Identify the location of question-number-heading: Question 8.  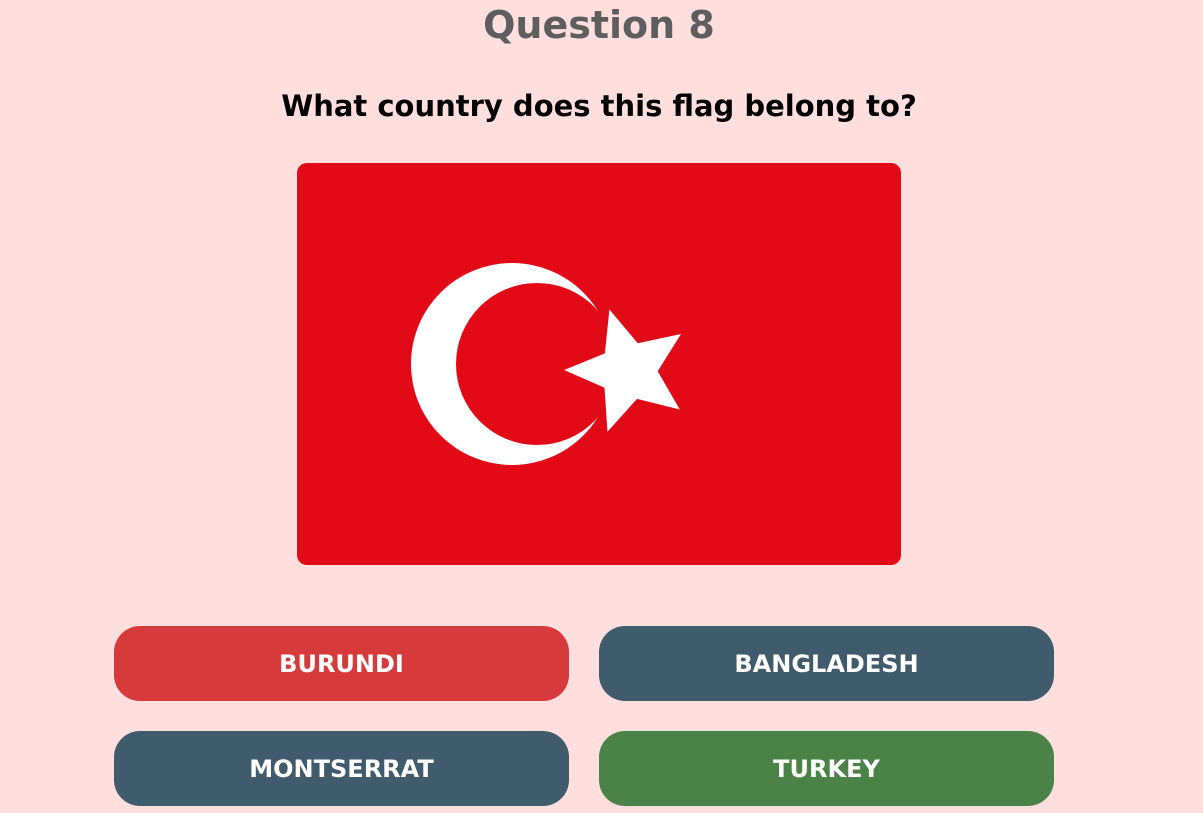
(599, 25).